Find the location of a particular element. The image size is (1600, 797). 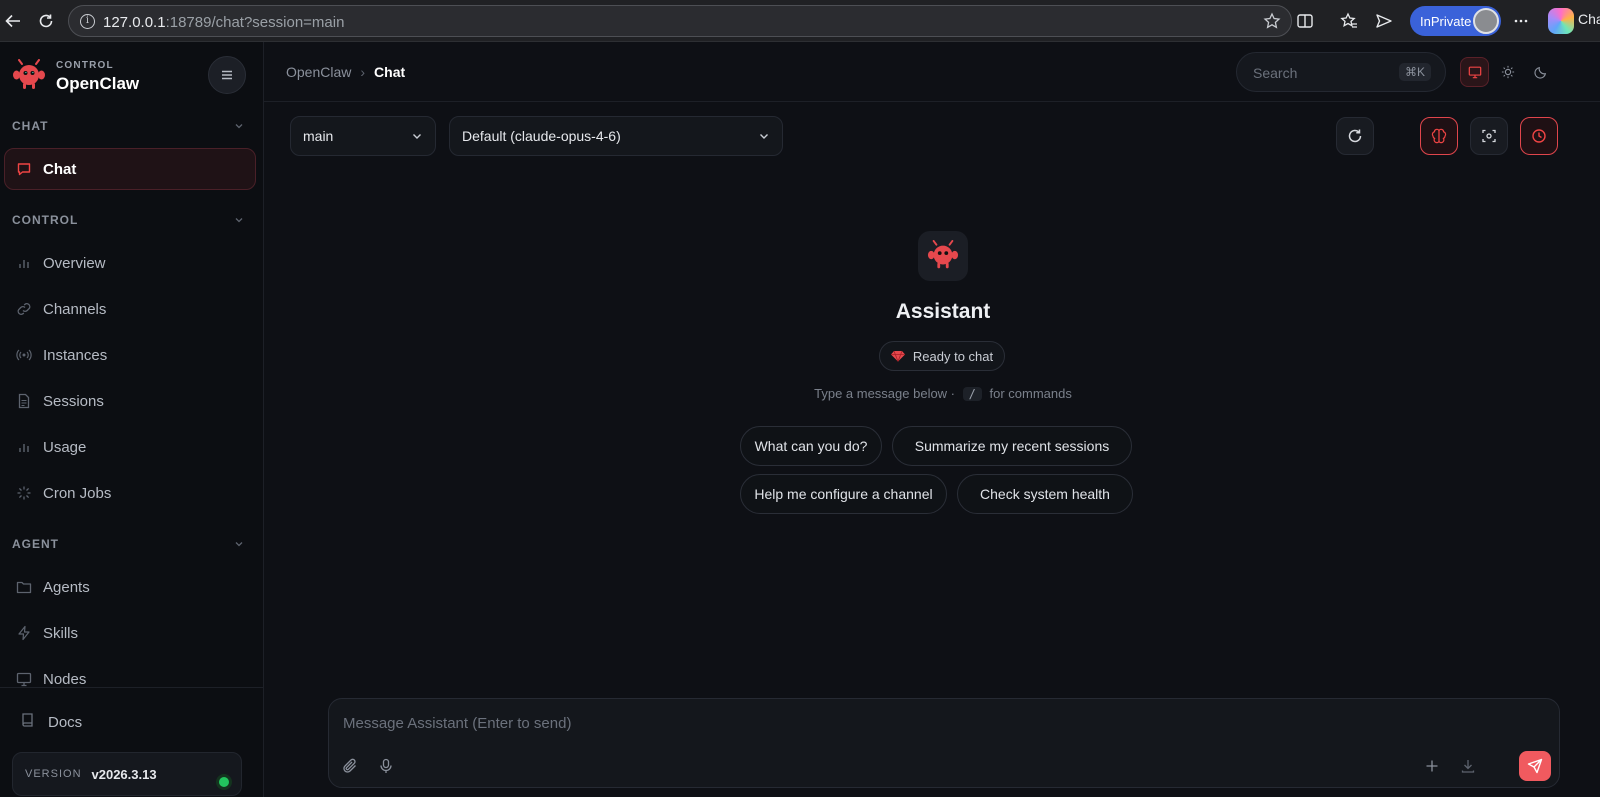

sidebar-item-usage: Usage is located at coordinates (130, 447).